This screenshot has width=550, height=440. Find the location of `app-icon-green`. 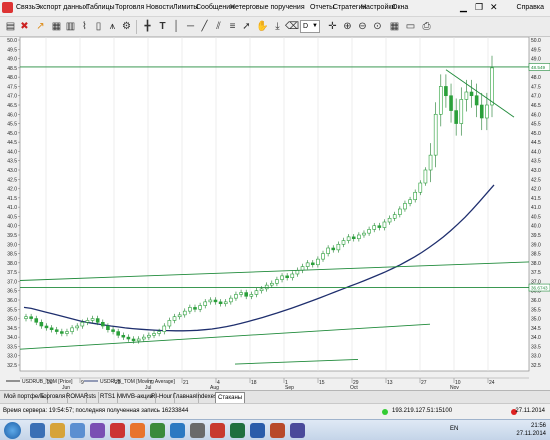

app-icon-green is located at coordinates (157, 430).